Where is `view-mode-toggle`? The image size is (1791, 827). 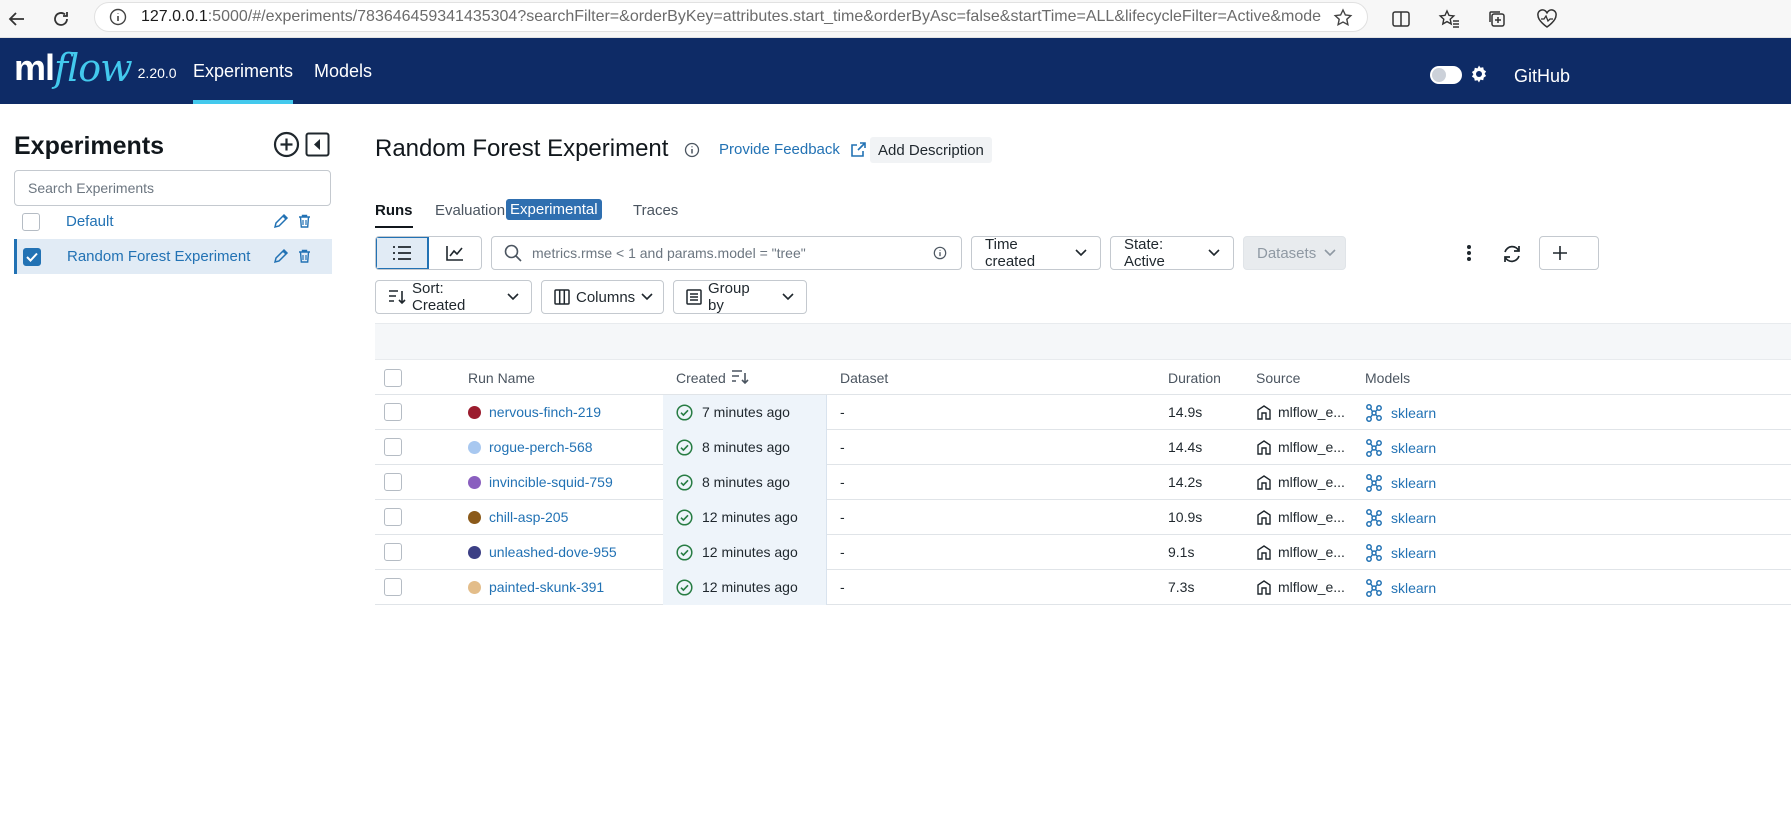 view-mode-toggle is located at coordinates (428, 253).